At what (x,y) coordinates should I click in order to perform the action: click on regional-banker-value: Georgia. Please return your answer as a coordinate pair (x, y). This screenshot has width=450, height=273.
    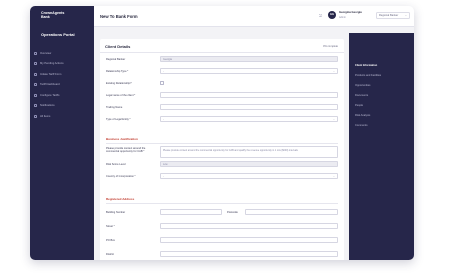
    Looking at the image, I should click on (167, 59).